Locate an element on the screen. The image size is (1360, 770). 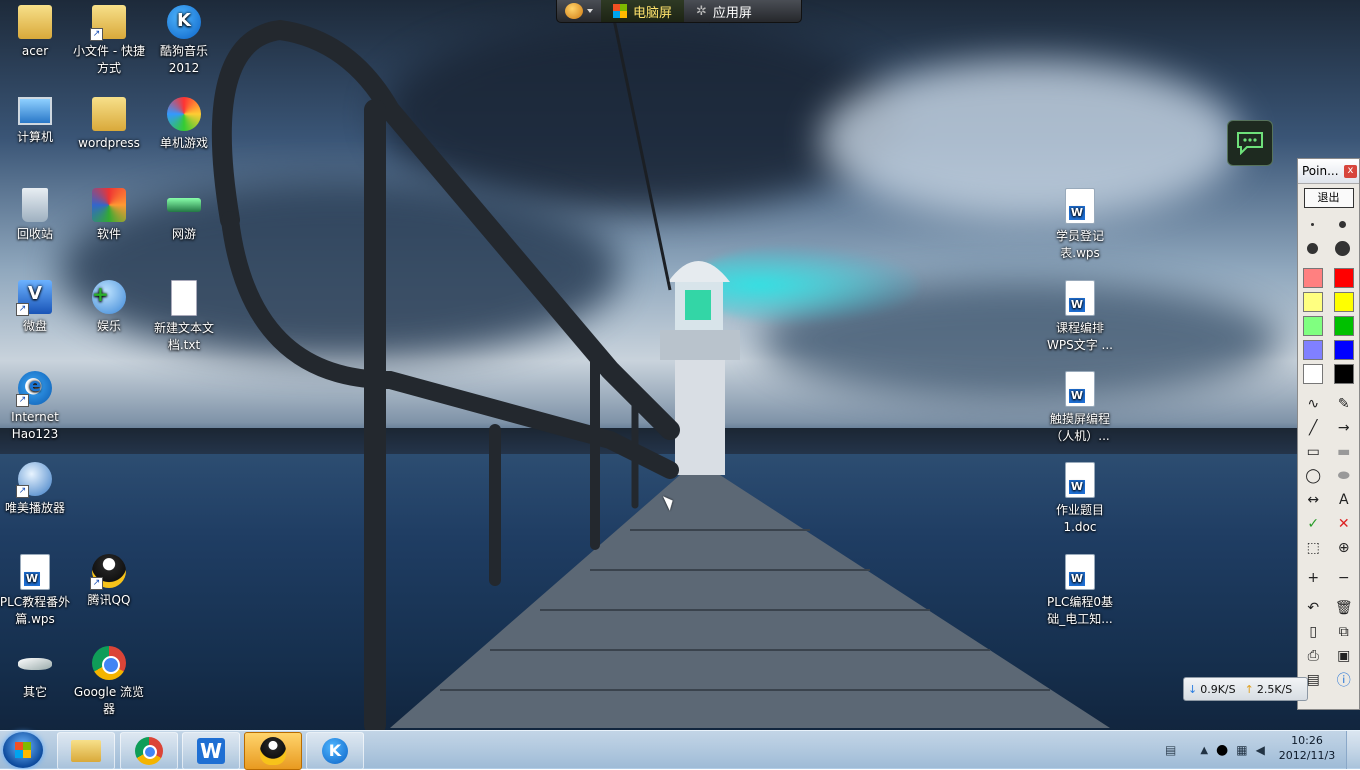
desktop-icon-vdisk: V ↗ 微盘 is located at coordinates (36, 307).